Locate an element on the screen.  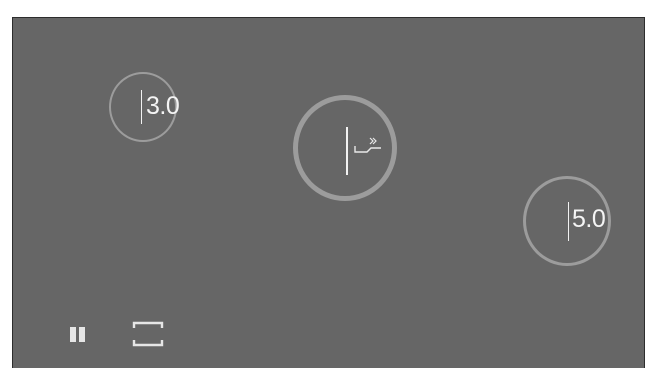
knob-left: 3.0 is located at coordinates (144, 107).